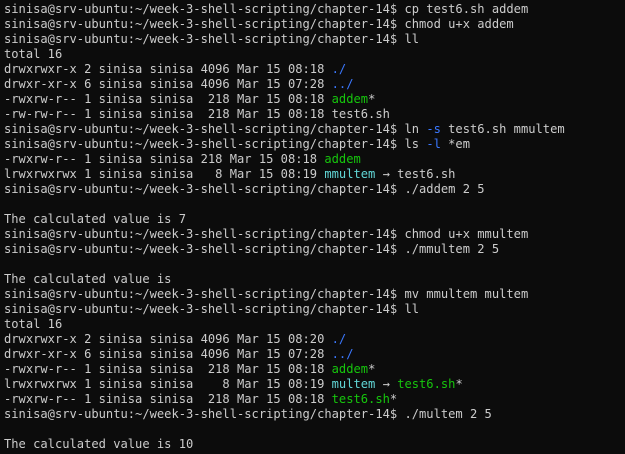 This screenshot has width=625, height=454. What do you see at coordinates (433, 144) in the screenshot?
I see `terminal-text: -l` at bounding box center [433, 144].